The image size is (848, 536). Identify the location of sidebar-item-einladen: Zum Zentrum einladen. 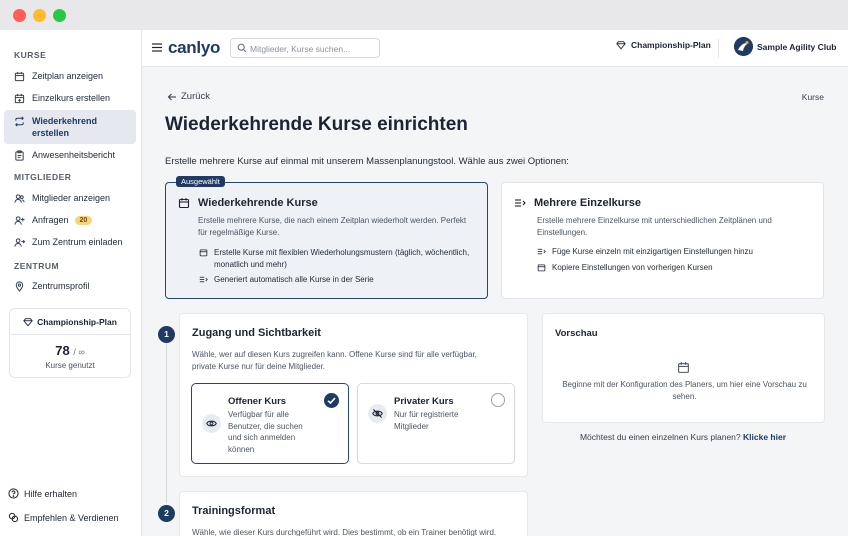
(70, 242).